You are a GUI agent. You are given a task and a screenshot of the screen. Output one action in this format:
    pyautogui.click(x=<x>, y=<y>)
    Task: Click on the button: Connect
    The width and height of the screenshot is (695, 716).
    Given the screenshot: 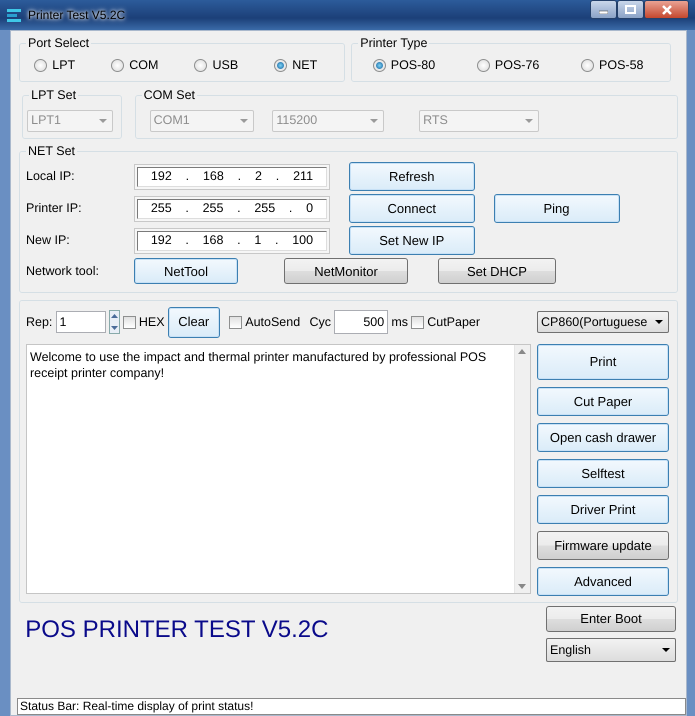 What is the action you would take?
    pyautogui.click(x=411, y=209)
    